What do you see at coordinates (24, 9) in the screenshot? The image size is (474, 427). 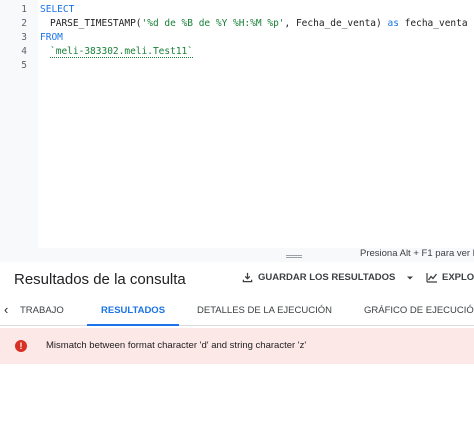 I see `line-number: 1` at bounding box center [24, 9].